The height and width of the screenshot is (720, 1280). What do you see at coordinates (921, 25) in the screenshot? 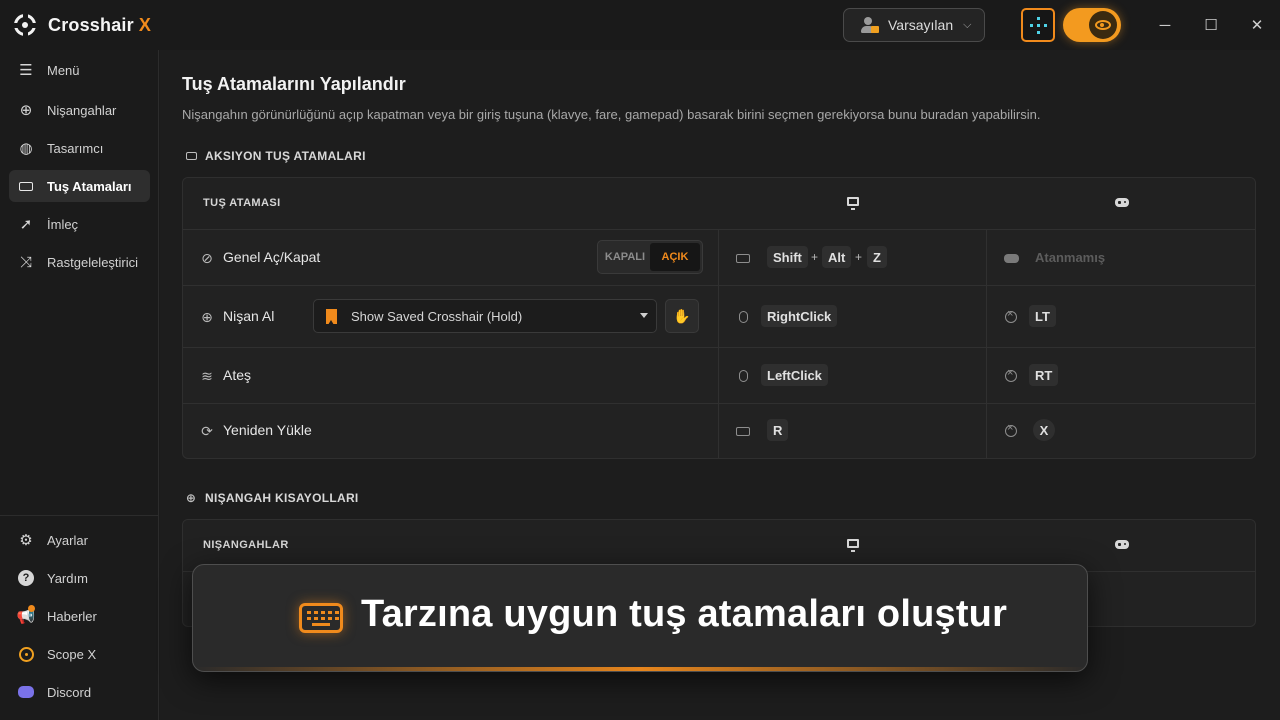
I see `profile-label: Varsayılan` at bounding box center [921, 25].